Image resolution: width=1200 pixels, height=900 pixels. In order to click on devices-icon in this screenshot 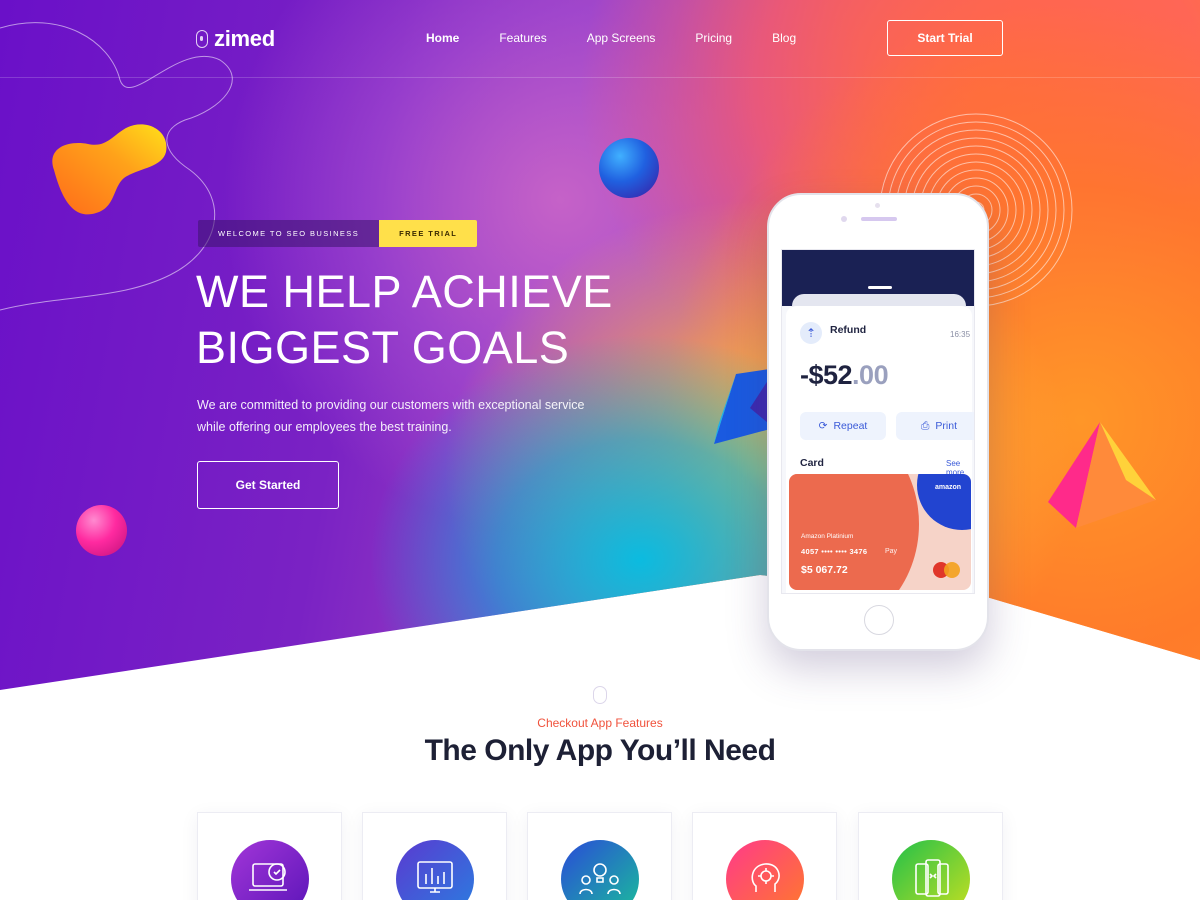, I will do `click(270, 870)`.